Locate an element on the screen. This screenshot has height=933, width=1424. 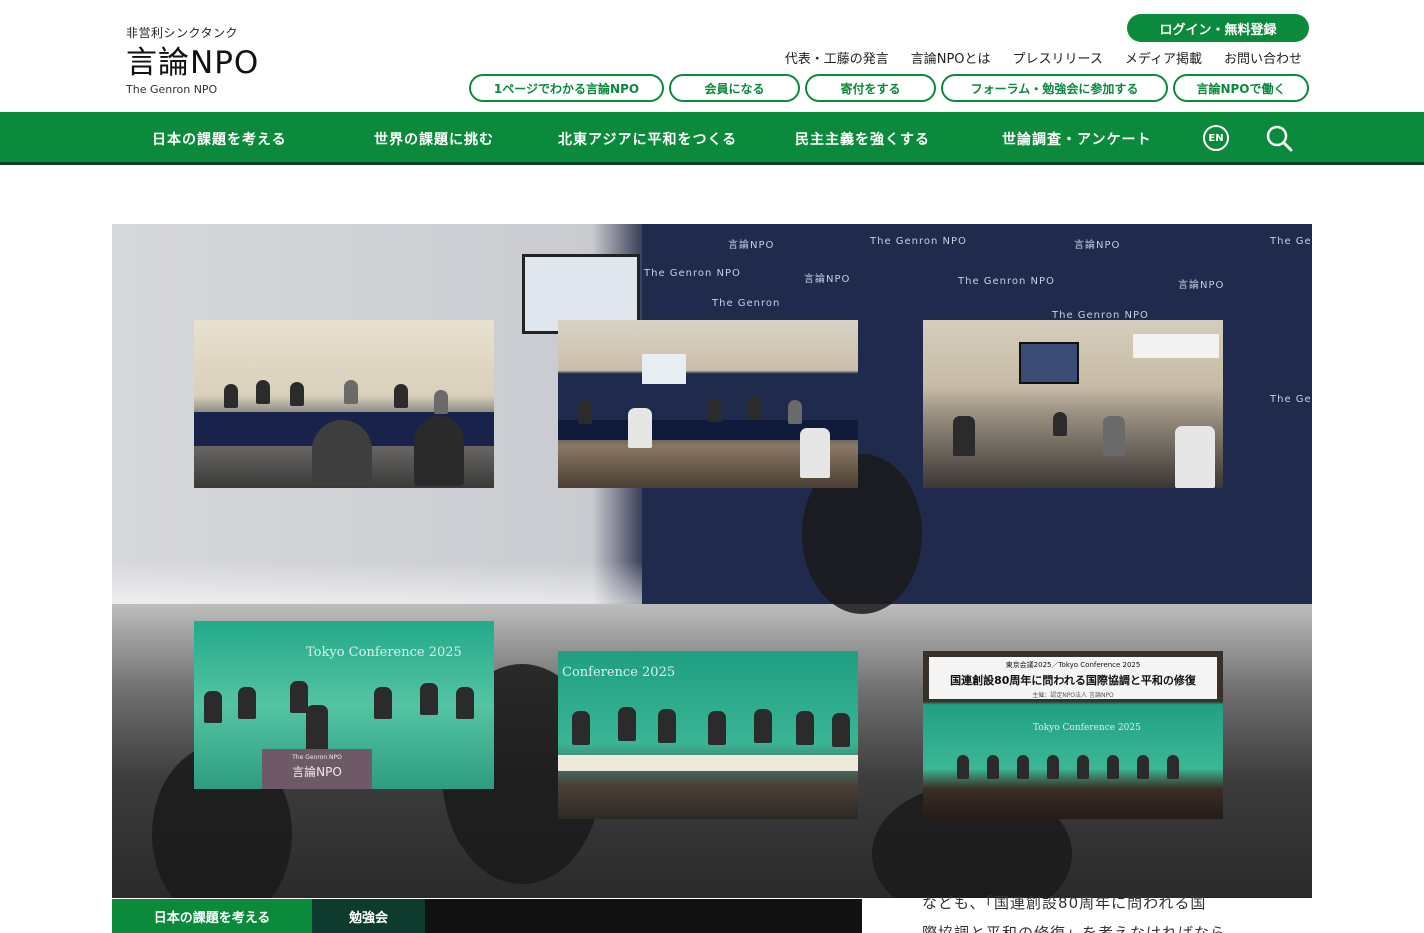
nav-world-issues: 世界の課題に挑む is located at coordinates (434, 138).